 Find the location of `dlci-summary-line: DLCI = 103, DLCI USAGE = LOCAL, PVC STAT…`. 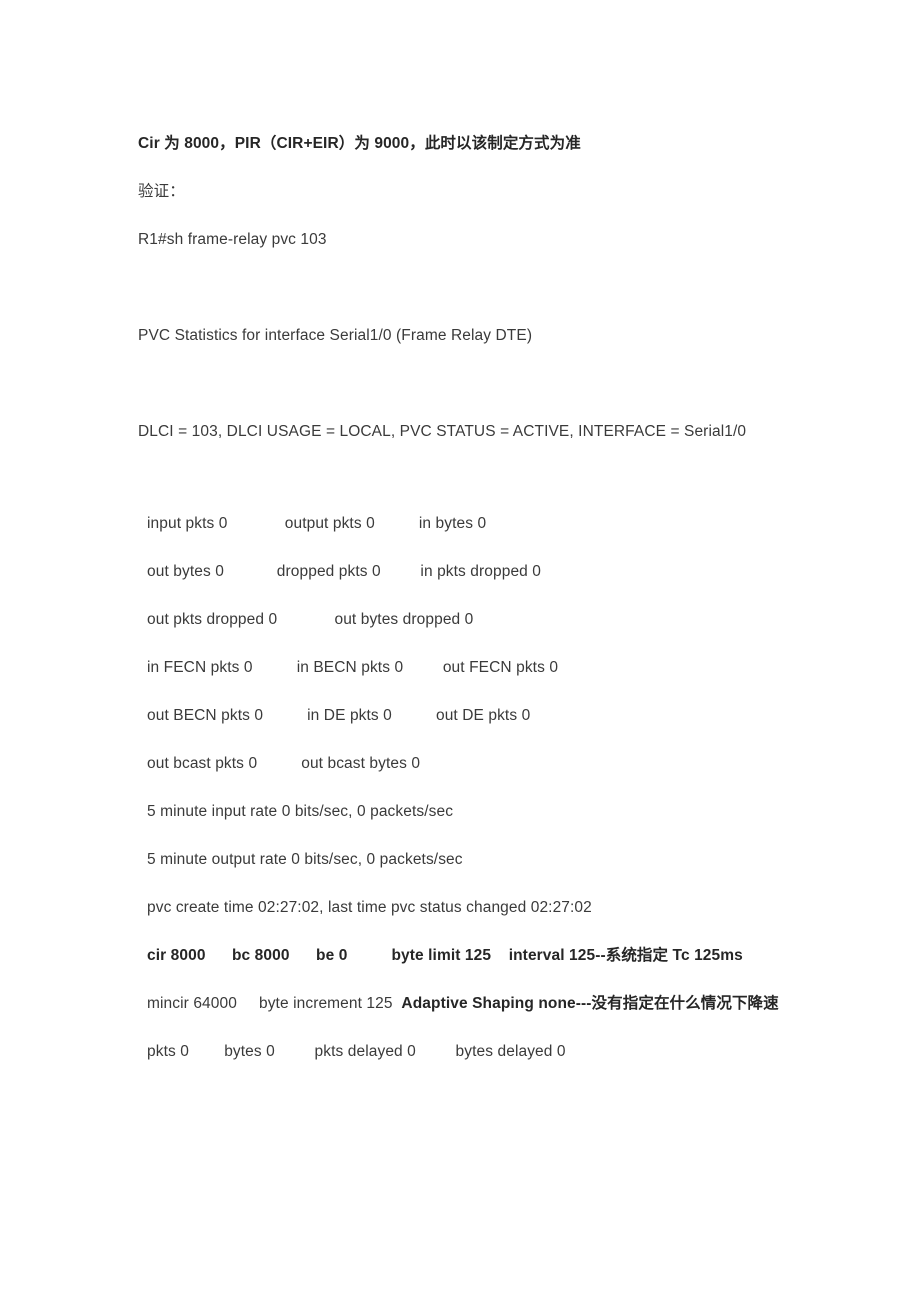

dlci-summary-line: DLCI = 103, DLCI USAGE = LOCAL, PVC STAT… is located at coordinates (442, 431).